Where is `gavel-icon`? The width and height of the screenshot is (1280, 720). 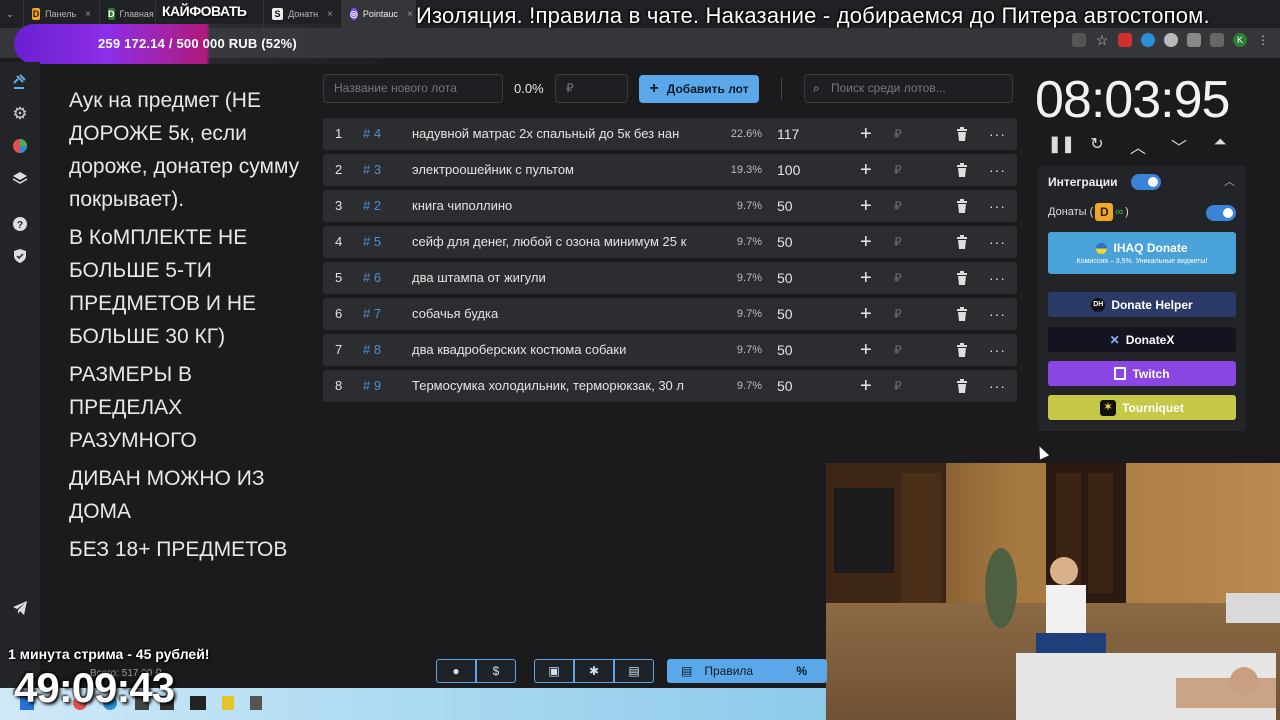 gavel-icon is located at coordinates (20, 82).